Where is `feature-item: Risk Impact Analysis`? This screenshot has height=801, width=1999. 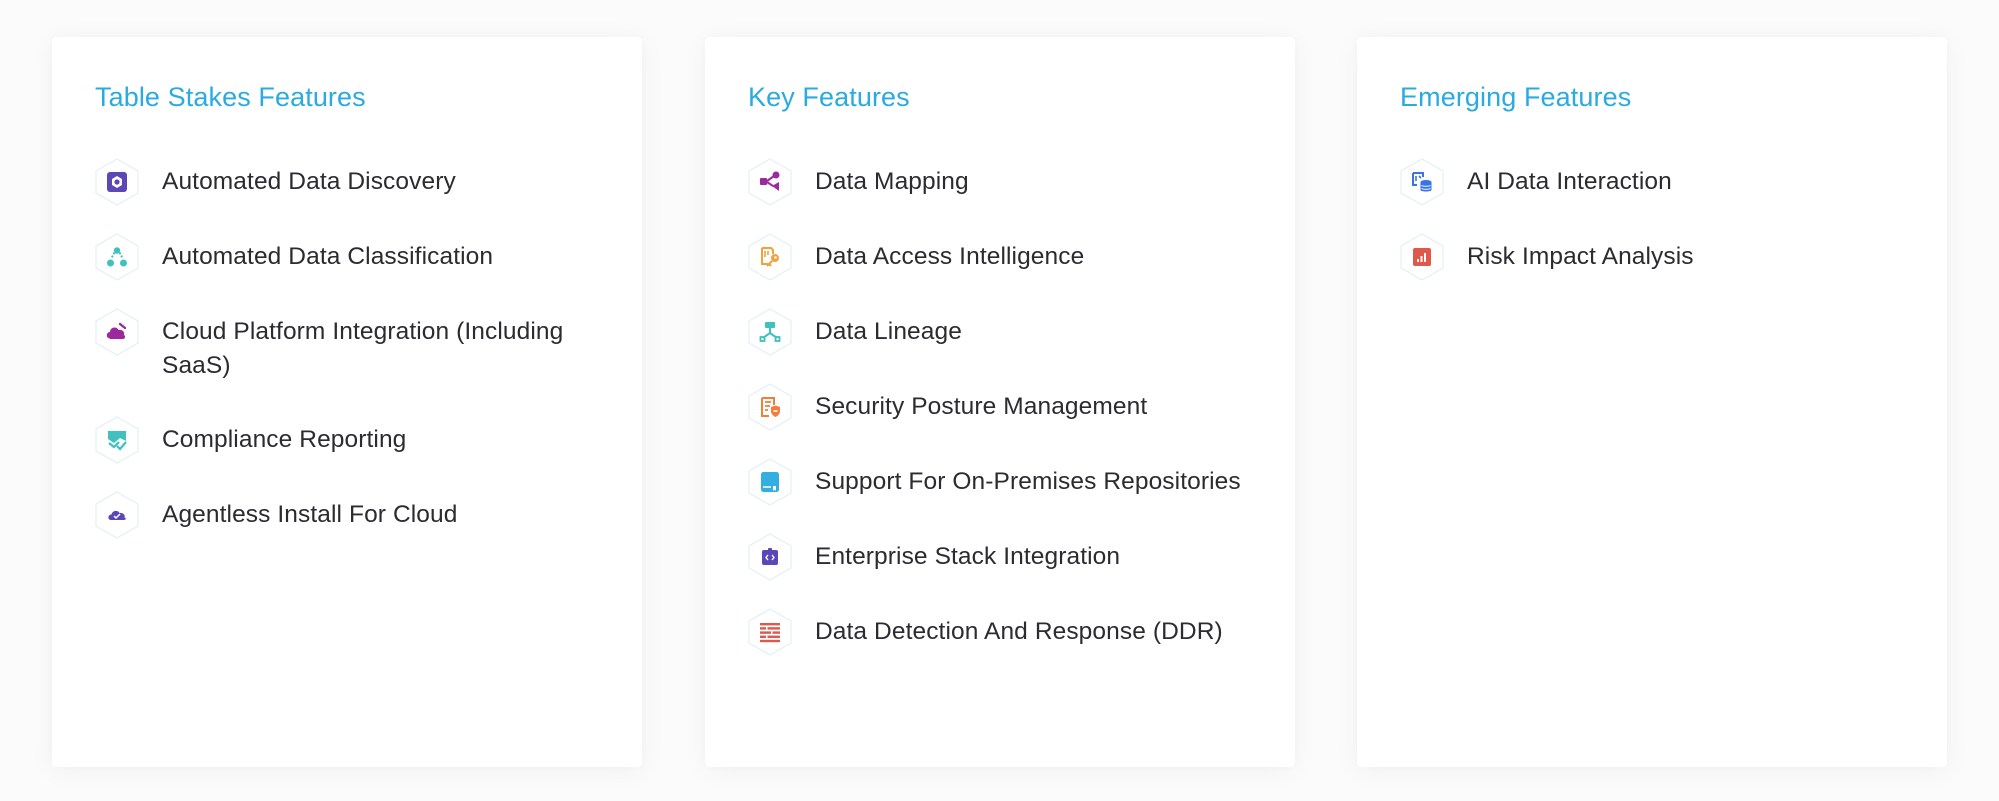 feature-item: Risk Impact Analysis is located at coordinates (1658, 257).